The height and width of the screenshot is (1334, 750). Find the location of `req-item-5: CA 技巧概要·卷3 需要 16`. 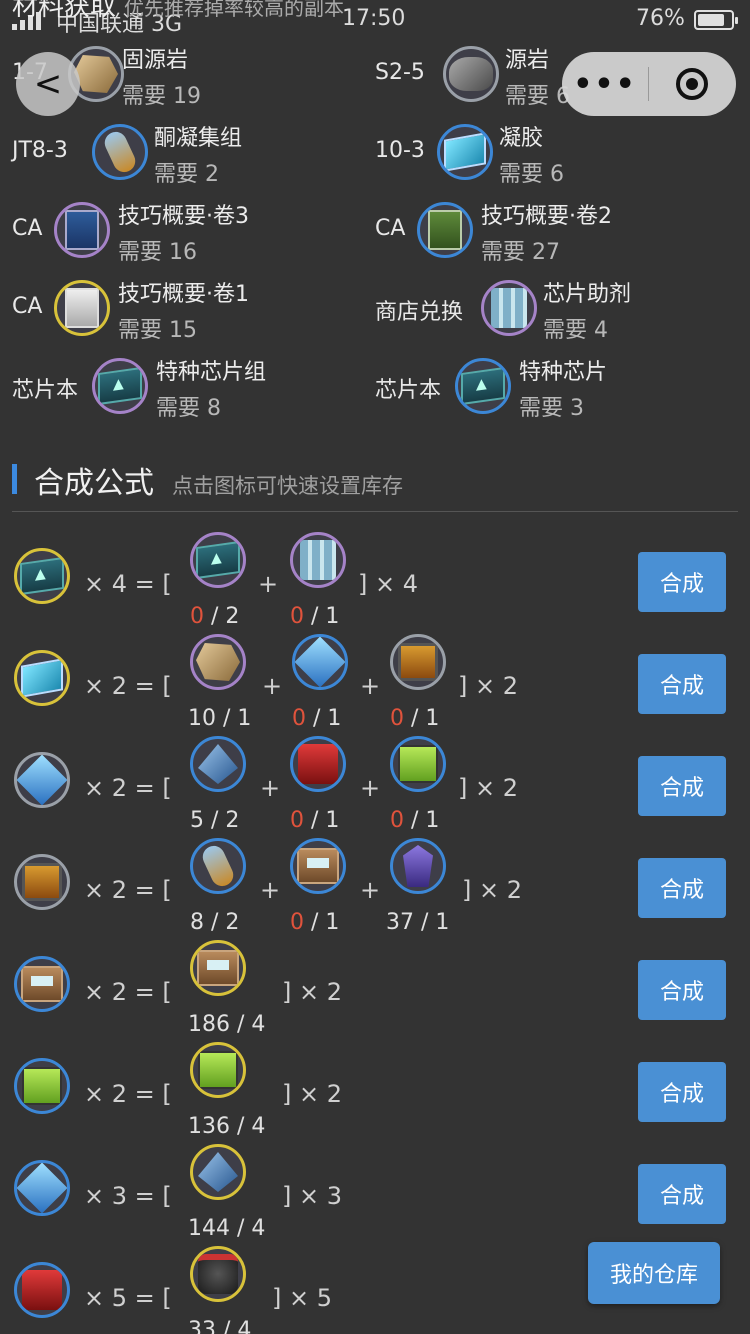

req-item-5: CA 技巧概要·卷3 需要 16 is located at coordinates (192, 234).